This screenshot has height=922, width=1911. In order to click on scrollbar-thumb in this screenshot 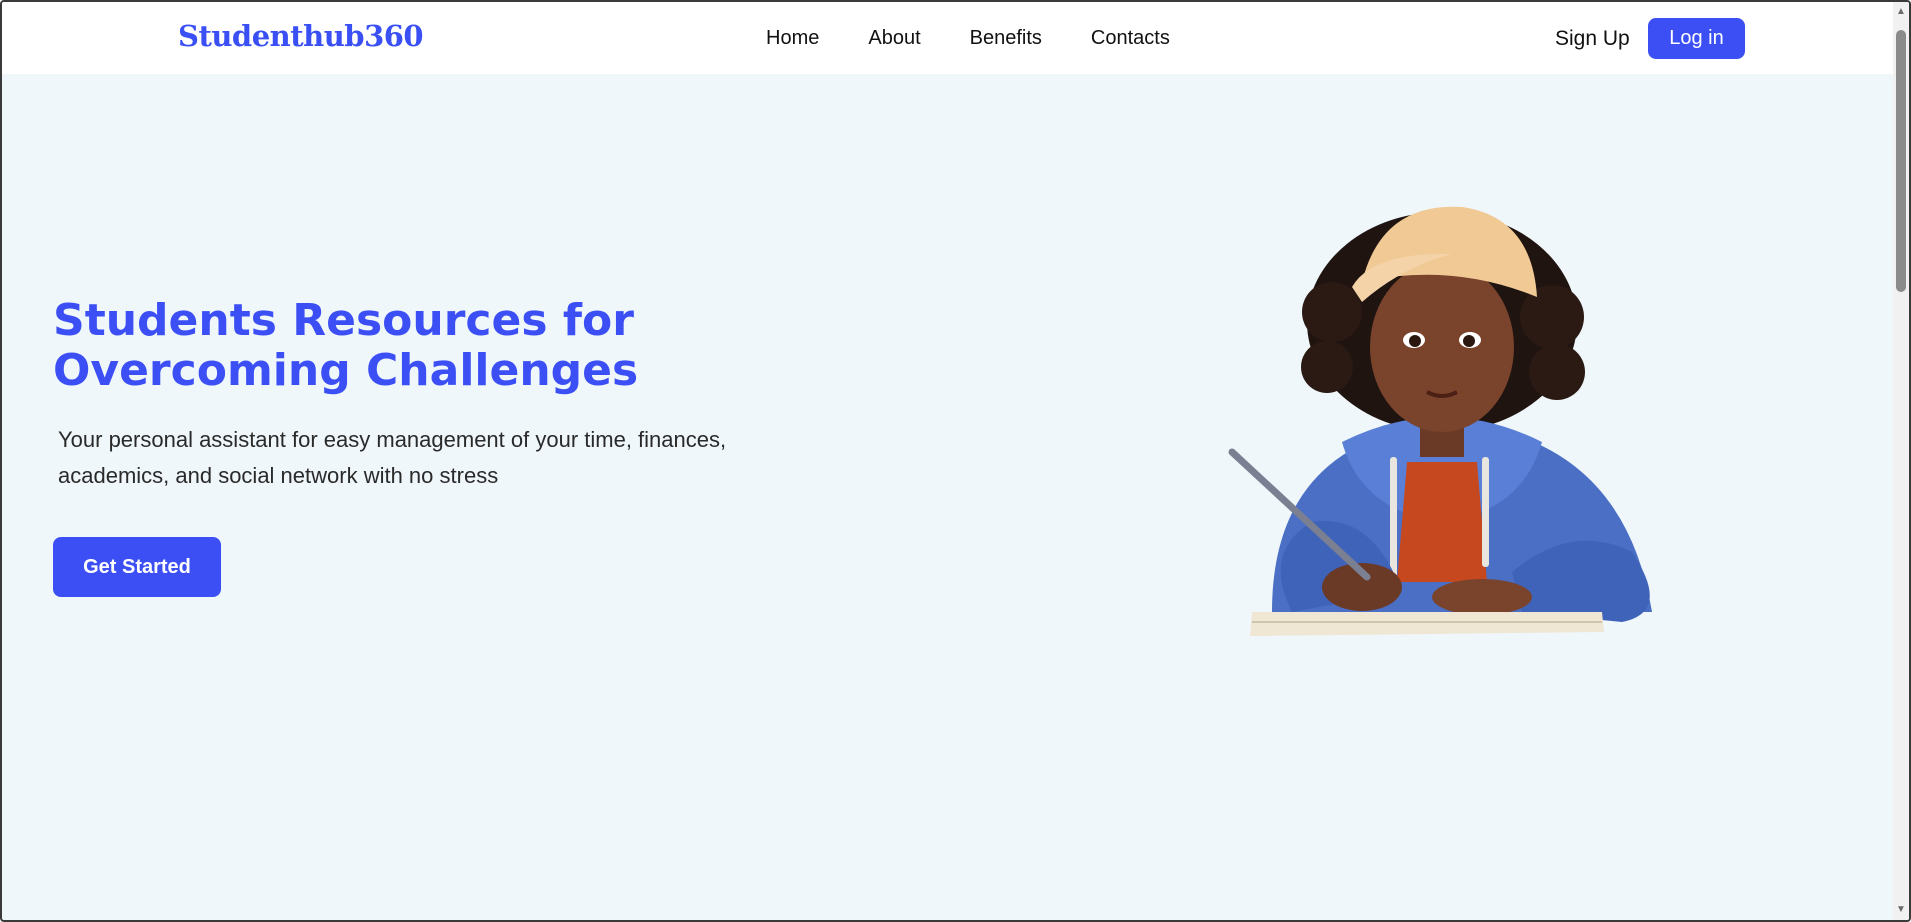, I will do `click(1901, 161)`.